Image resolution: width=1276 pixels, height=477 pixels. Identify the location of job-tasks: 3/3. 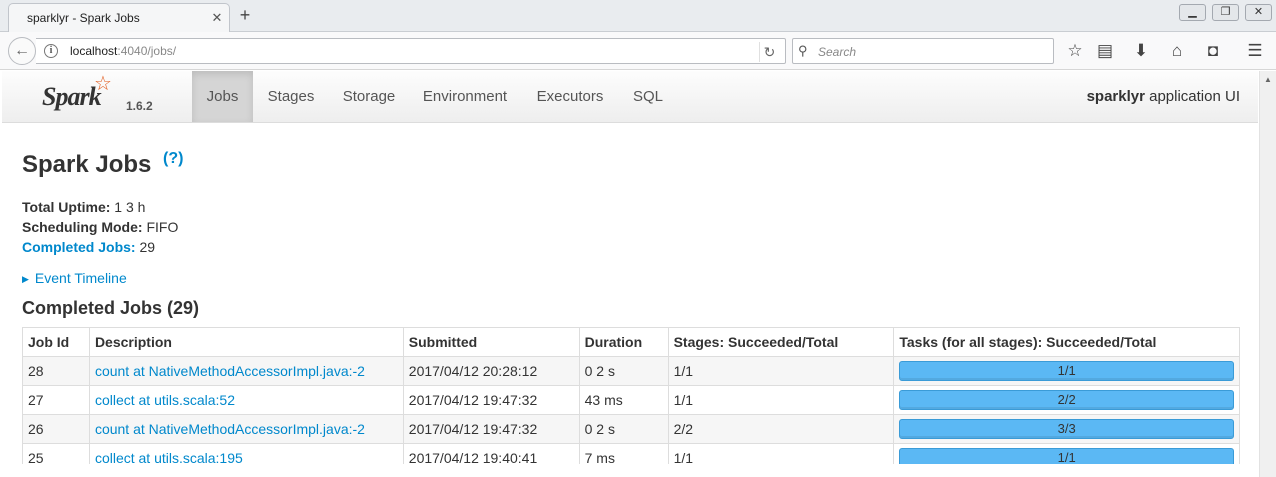
(1066, 429).